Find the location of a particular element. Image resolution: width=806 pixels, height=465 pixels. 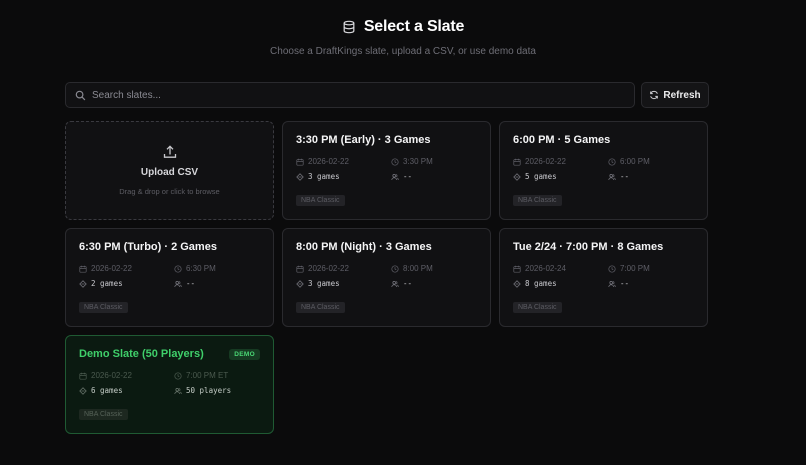

page-header: Select a Slate is located at coordinates (403, 27).